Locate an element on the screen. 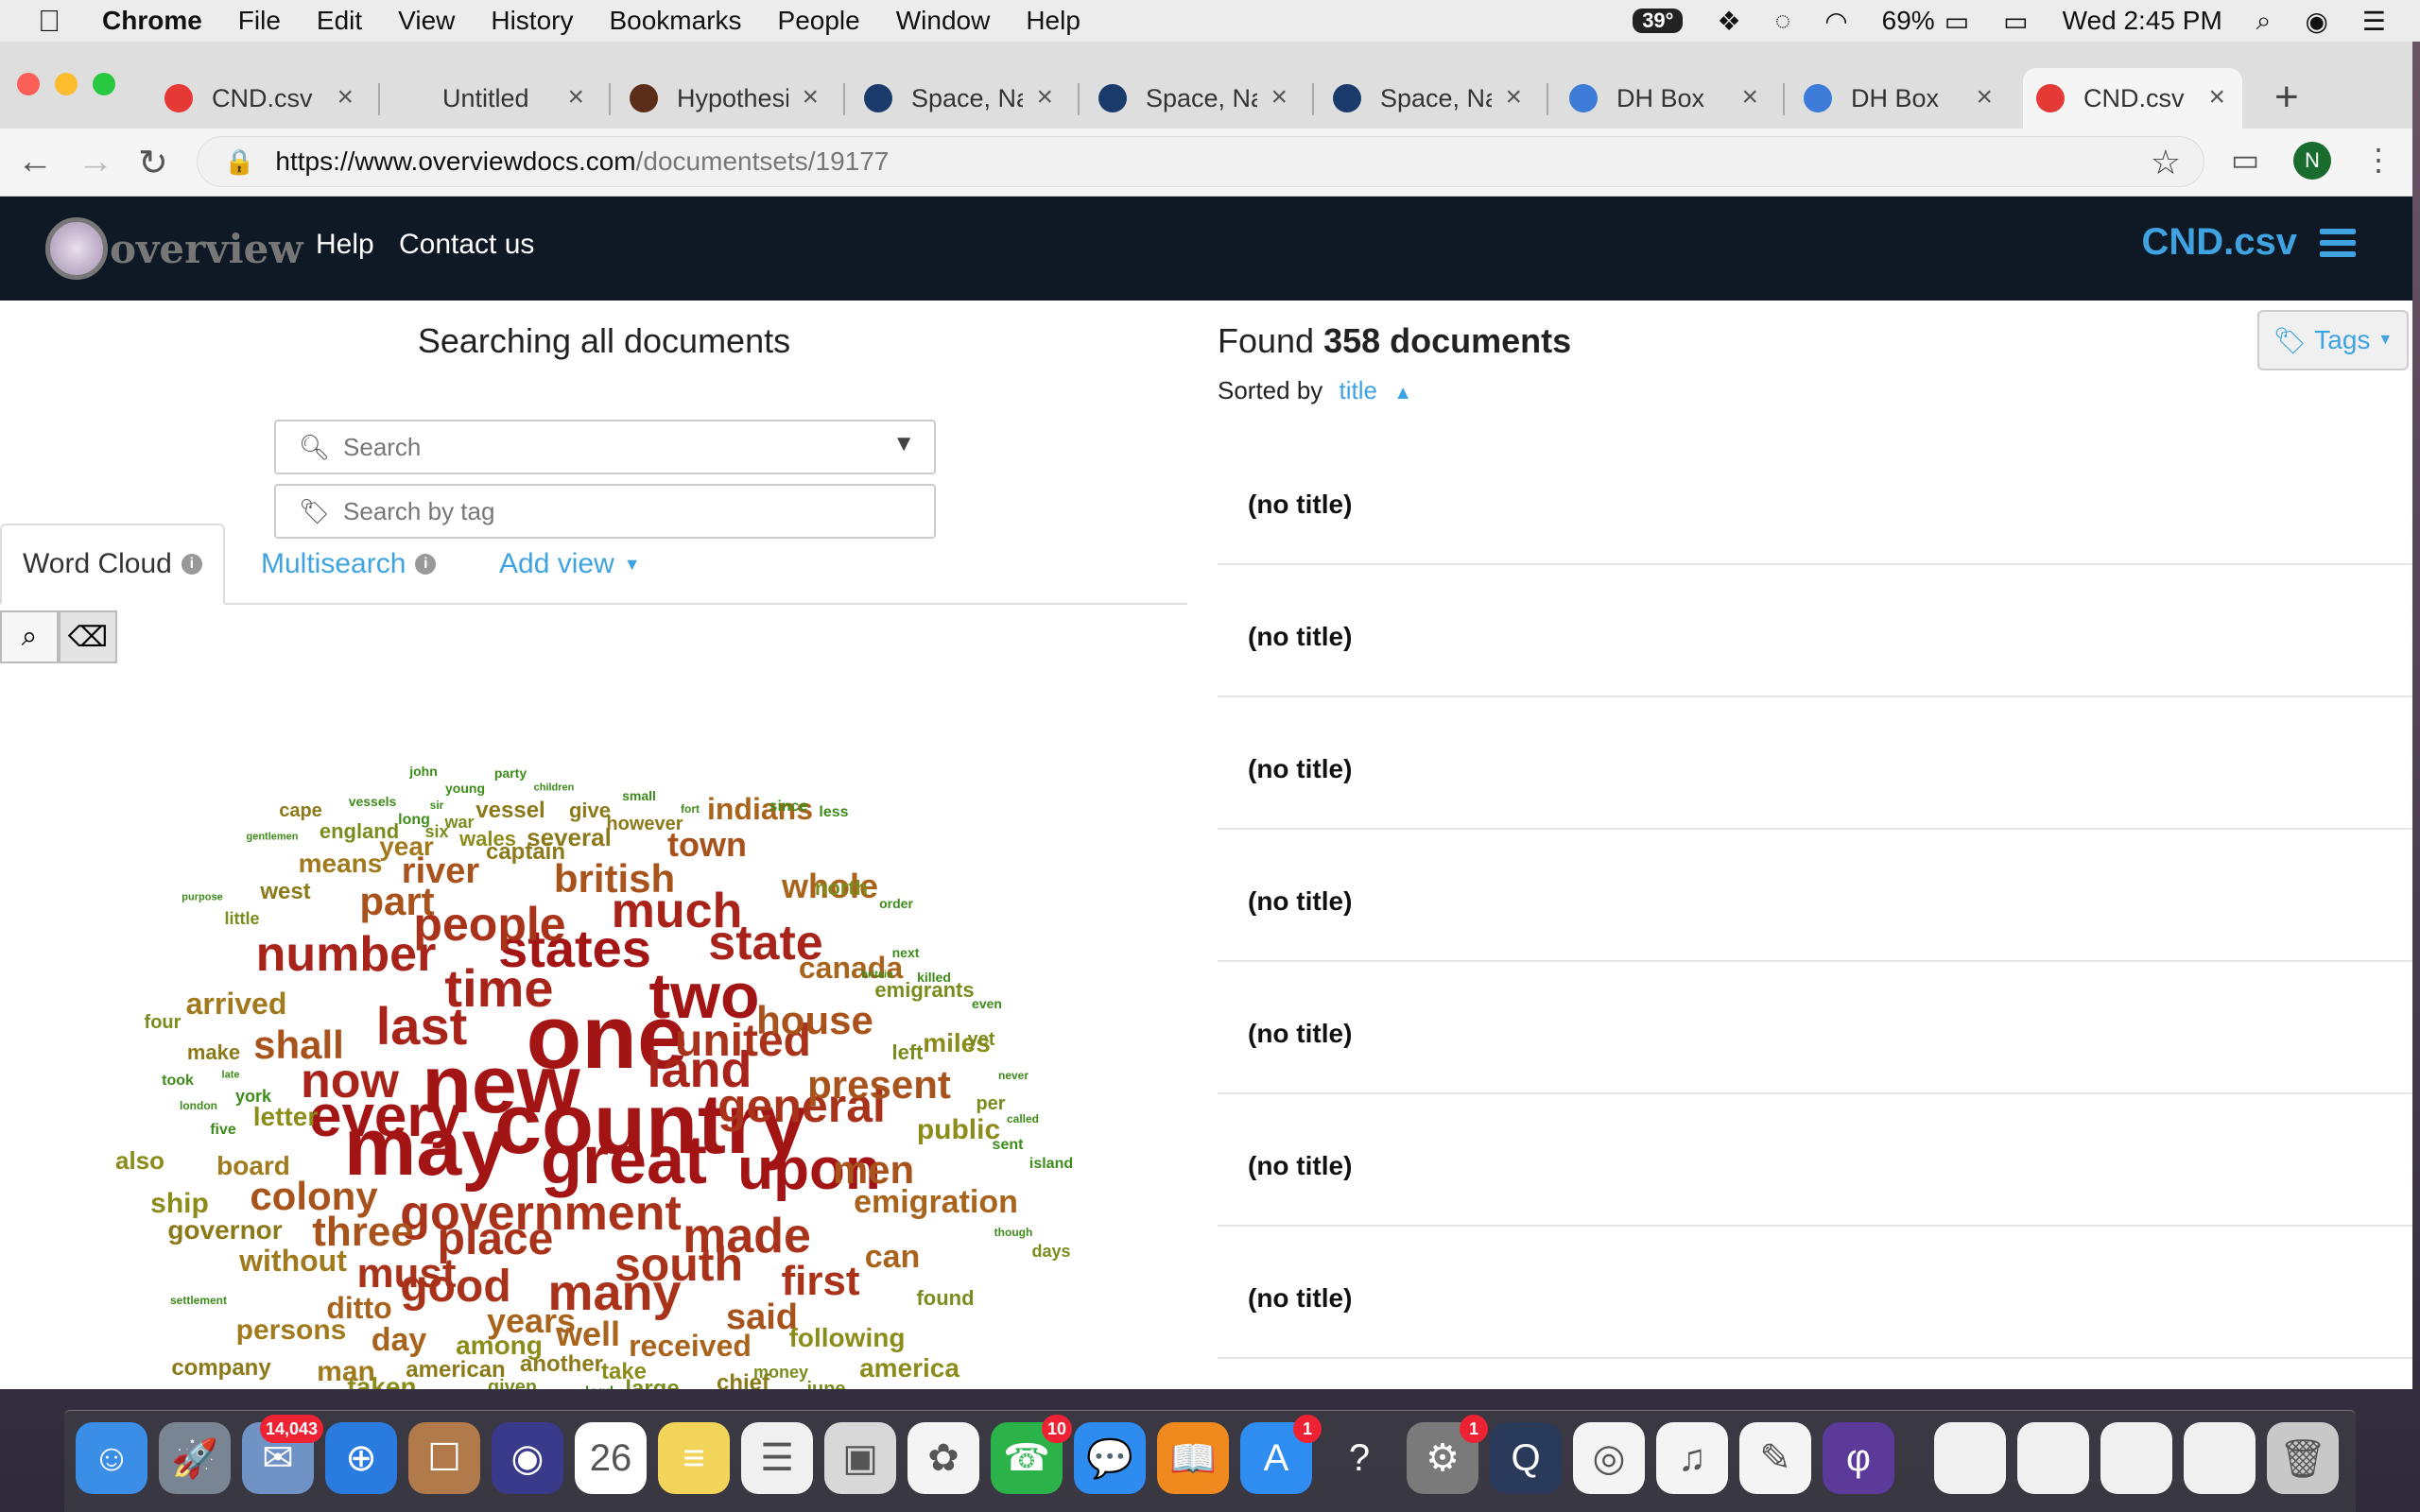  dock-doc-3-icon is located at coordinates (2136, 1458).